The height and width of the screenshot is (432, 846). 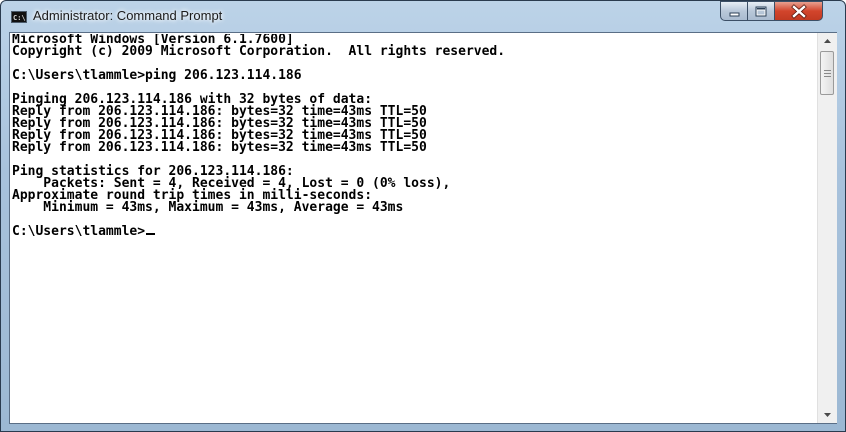 I want to click on title-bar: C:\ Administrator: Command Prompt, so click(x=423, y=16).